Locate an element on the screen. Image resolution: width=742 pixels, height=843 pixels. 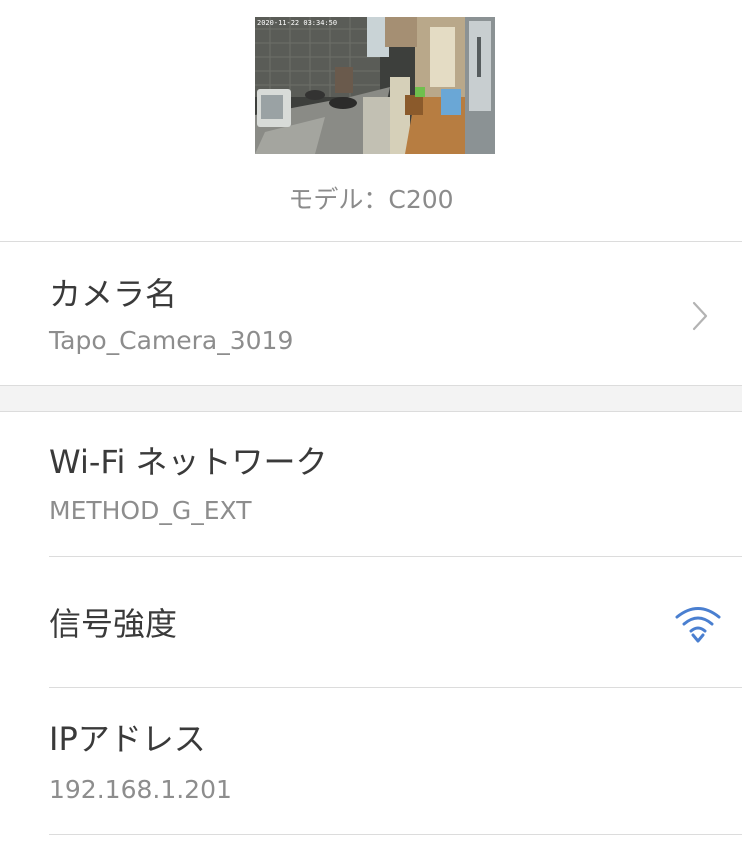
signal-strength-title: 信号強度 is located at coordinates (113, 624).